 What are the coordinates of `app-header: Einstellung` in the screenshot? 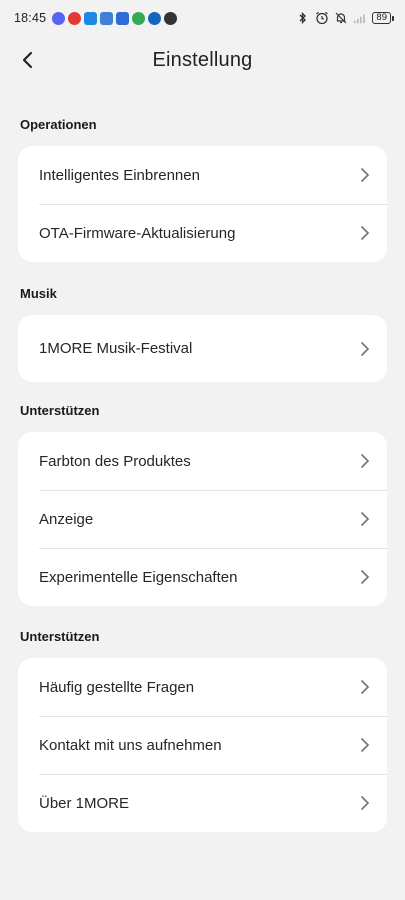 It's located at (202, 60).